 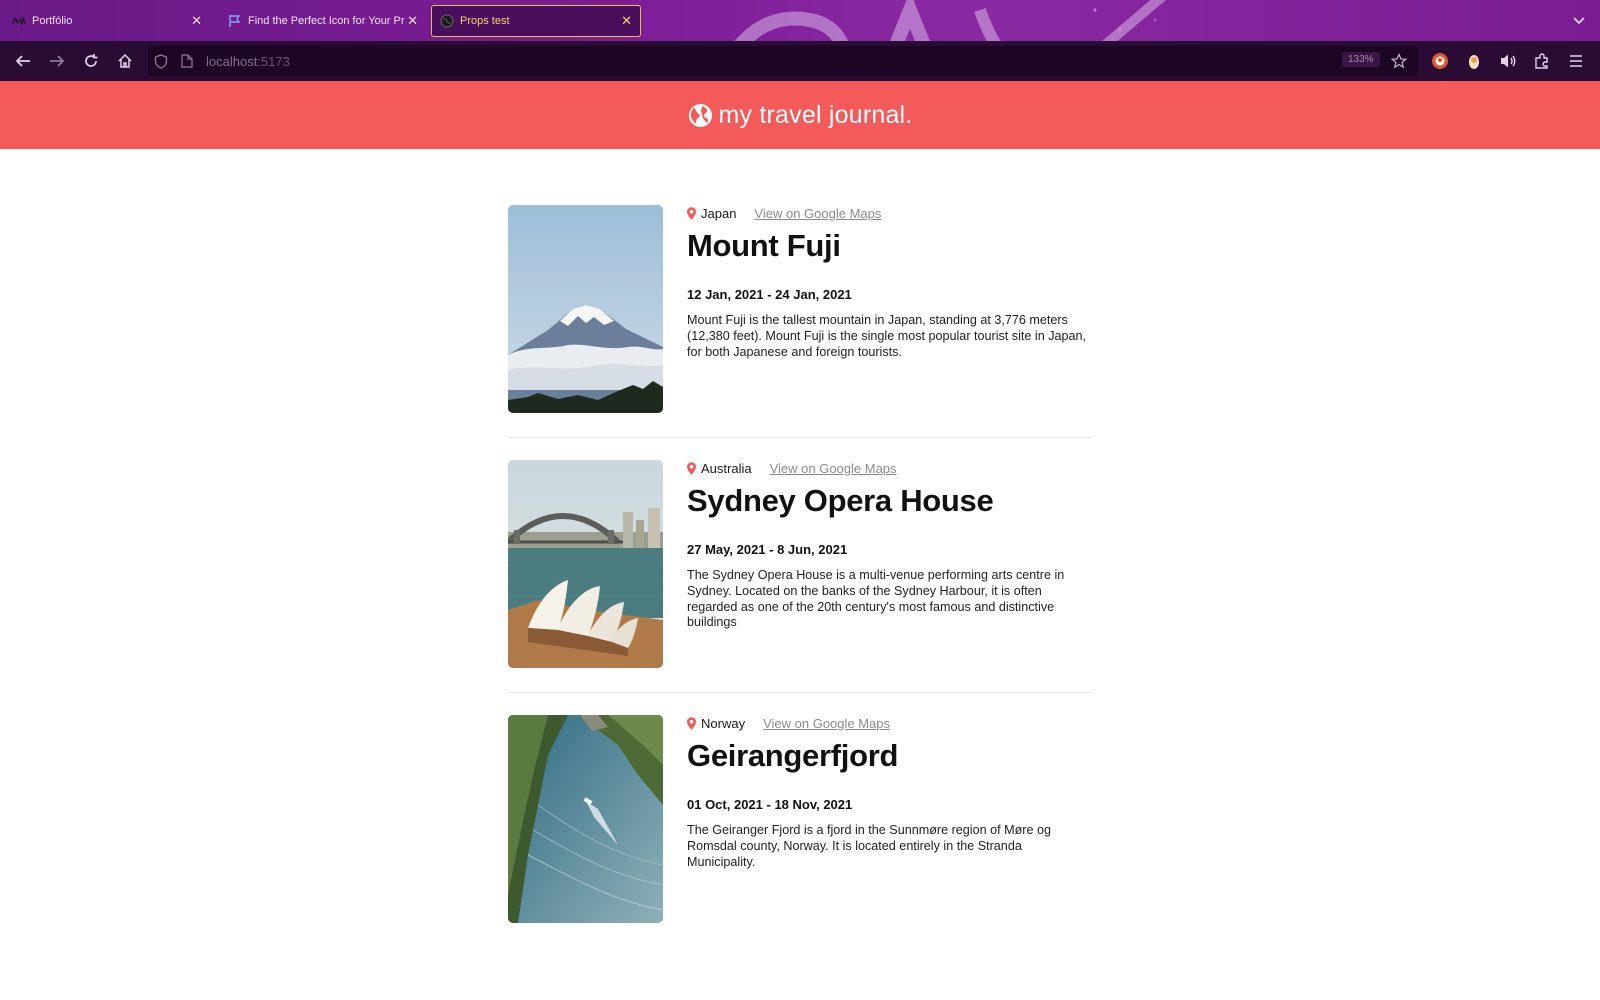 What do you see at coordinates (719, 213) in the screenshot?
I see `entry-country: Japan` at bounding box center [719, 213].